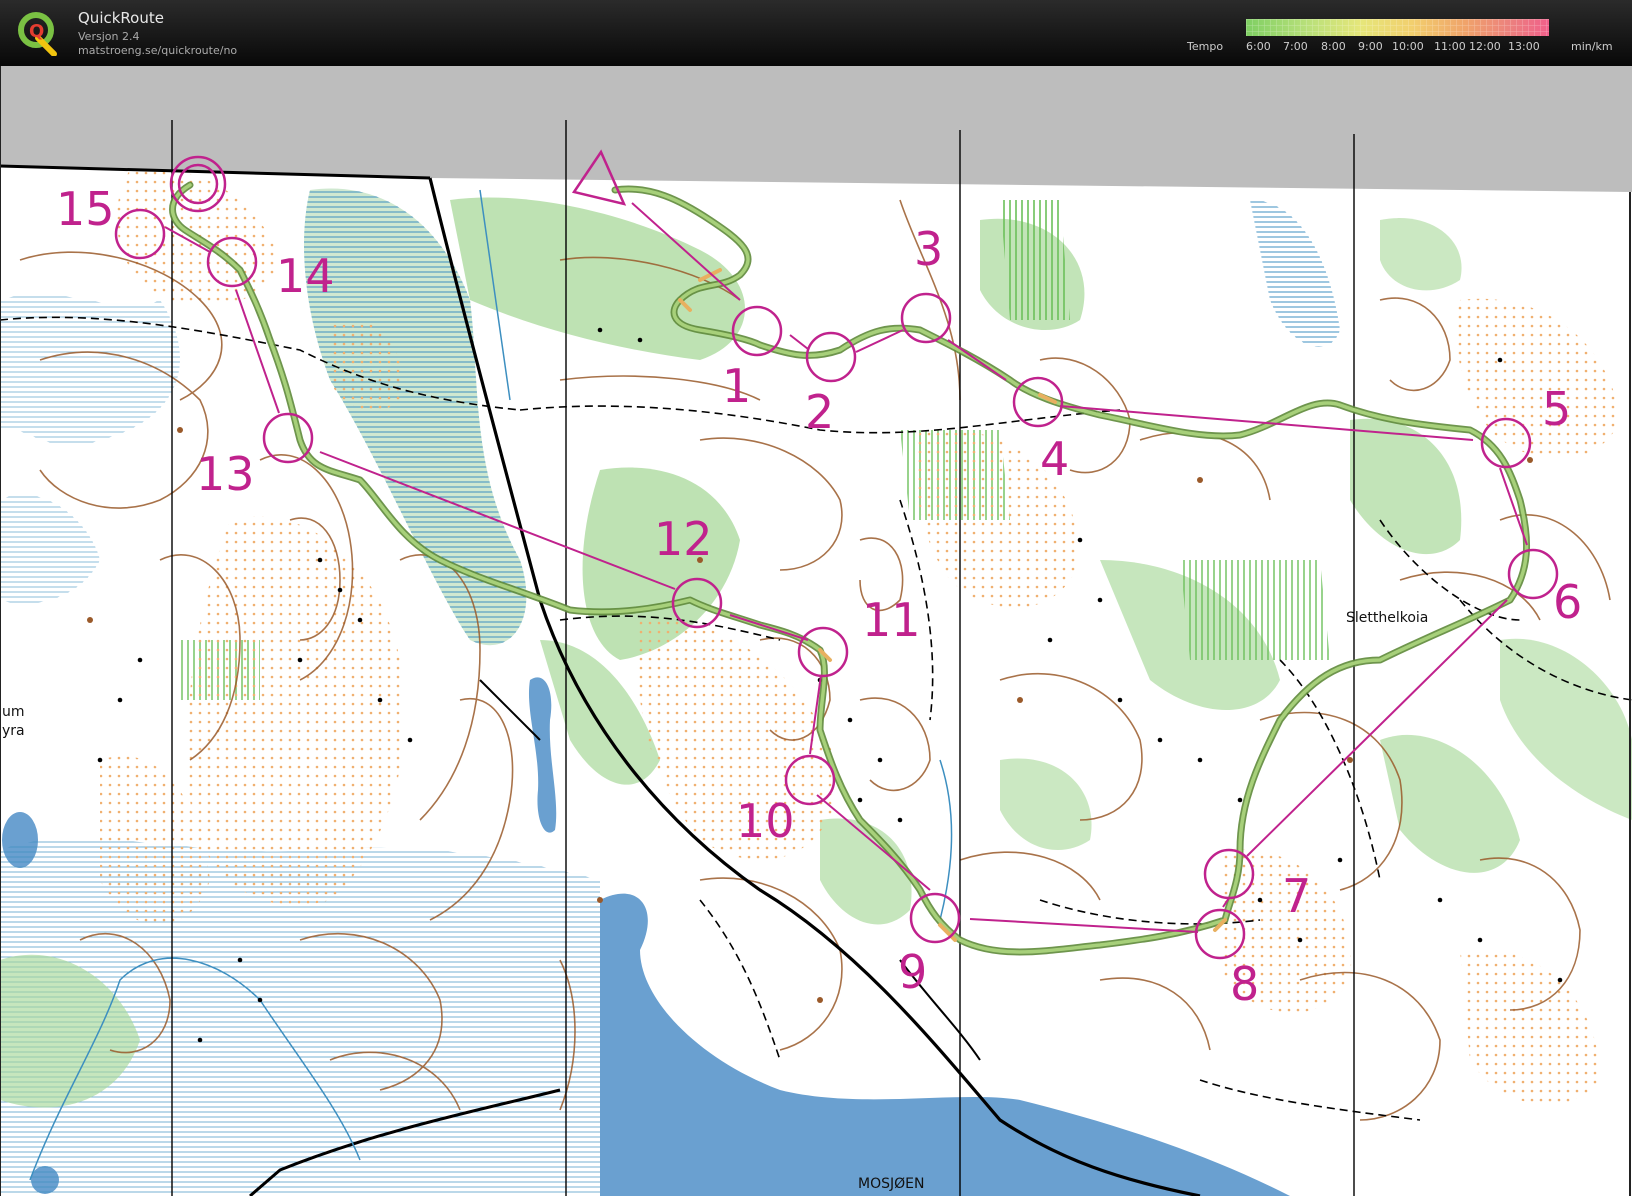 Image resolution: width=1632 pixels, height=1196 pixels. What do you see at coordinates (13, 712) in the screenshot?
I see `place-name-um: um` at bounding box center [13, 712].